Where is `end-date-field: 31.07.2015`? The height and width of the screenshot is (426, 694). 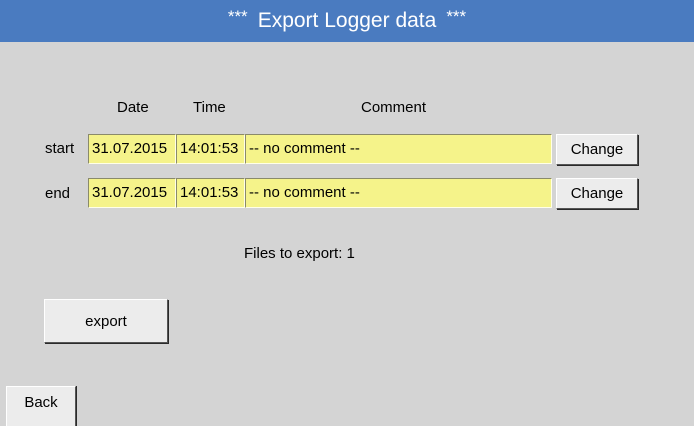 end-date-field: 31.07.2015 is located at coordinates (132, 193).